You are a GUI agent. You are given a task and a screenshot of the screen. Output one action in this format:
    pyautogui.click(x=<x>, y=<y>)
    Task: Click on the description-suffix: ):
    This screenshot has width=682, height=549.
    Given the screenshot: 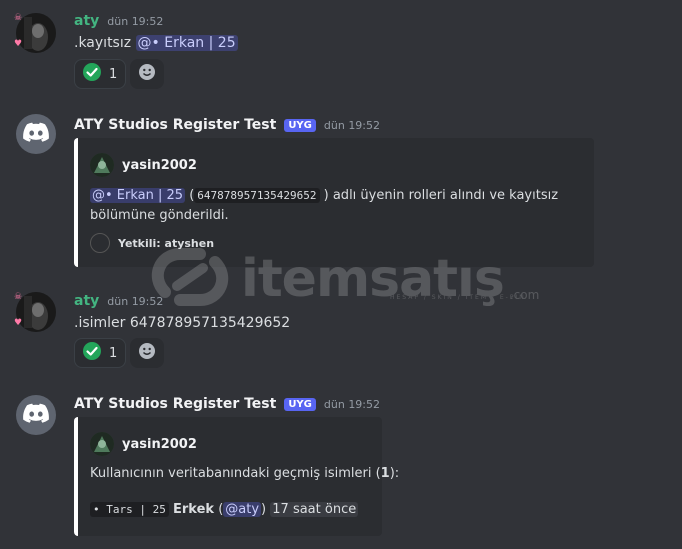 What is the action you would take?
    pyautogui.click(x=394, y=473)
    